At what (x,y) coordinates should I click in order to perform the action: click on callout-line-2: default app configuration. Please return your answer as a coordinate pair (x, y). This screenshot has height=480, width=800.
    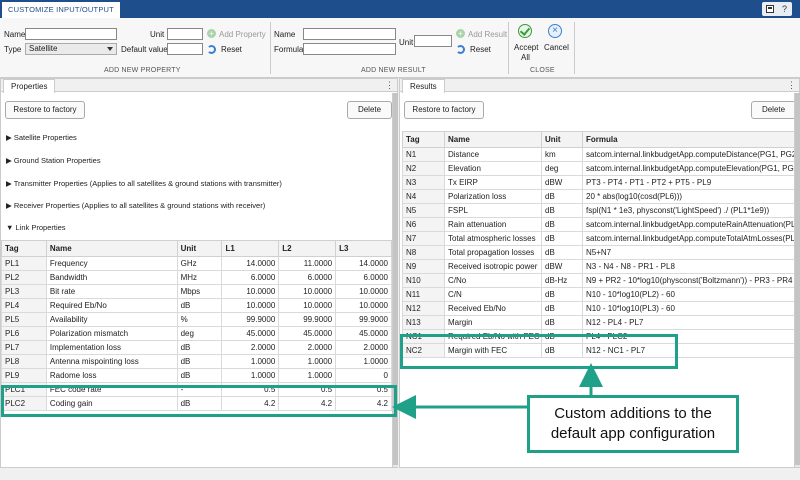
    Looking at the image, I should click on (633, 433).